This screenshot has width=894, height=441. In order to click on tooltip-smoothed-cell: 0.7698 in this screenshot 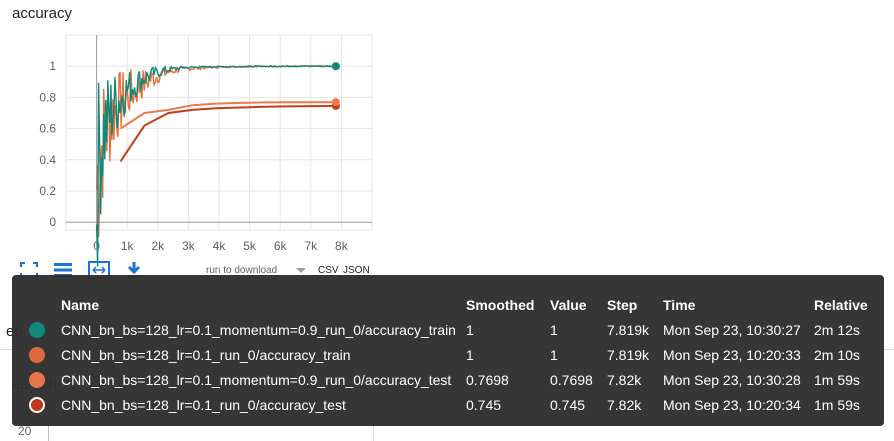, I will do `click(487, 379)`.